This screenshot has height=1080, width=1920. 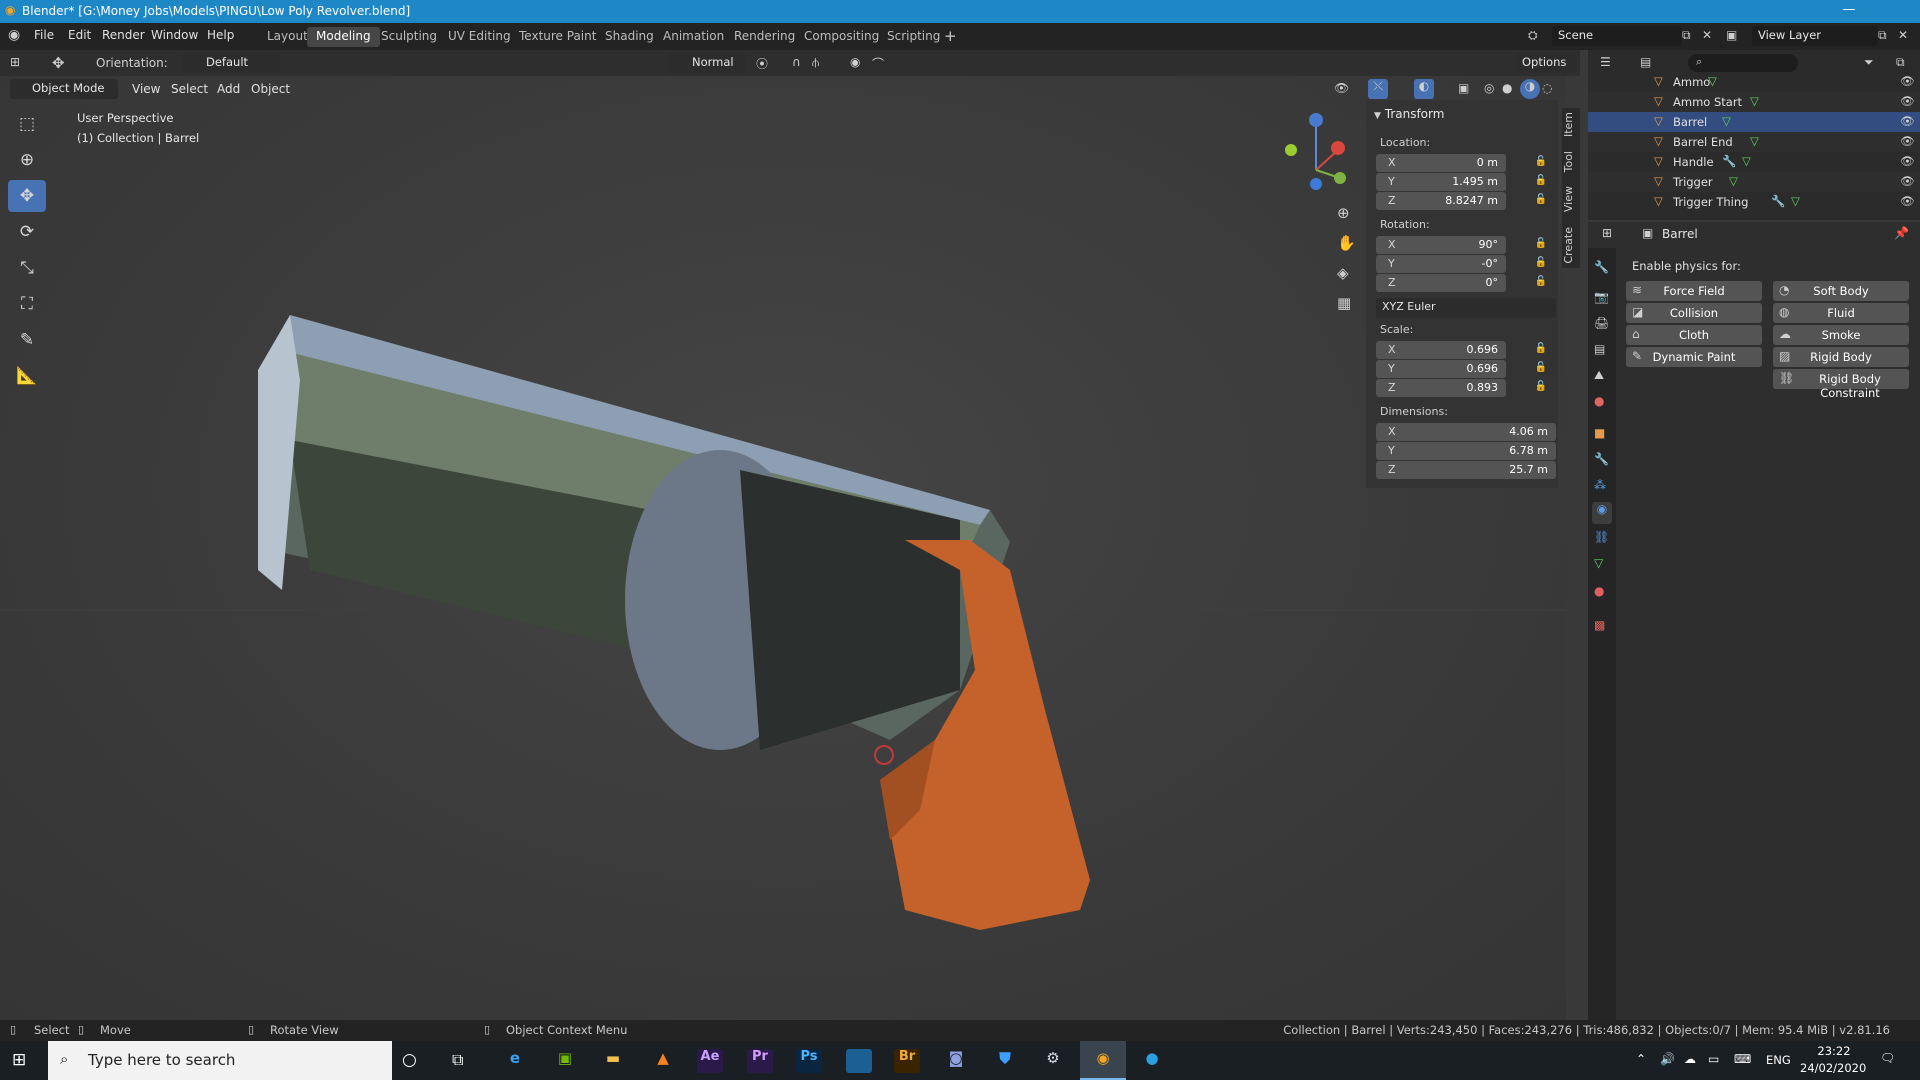 What do you see at coordinates (1489, 88) in the screenshot?
I see `wireframe-shading-icon: ◎` at bounding box center [1489, 88].